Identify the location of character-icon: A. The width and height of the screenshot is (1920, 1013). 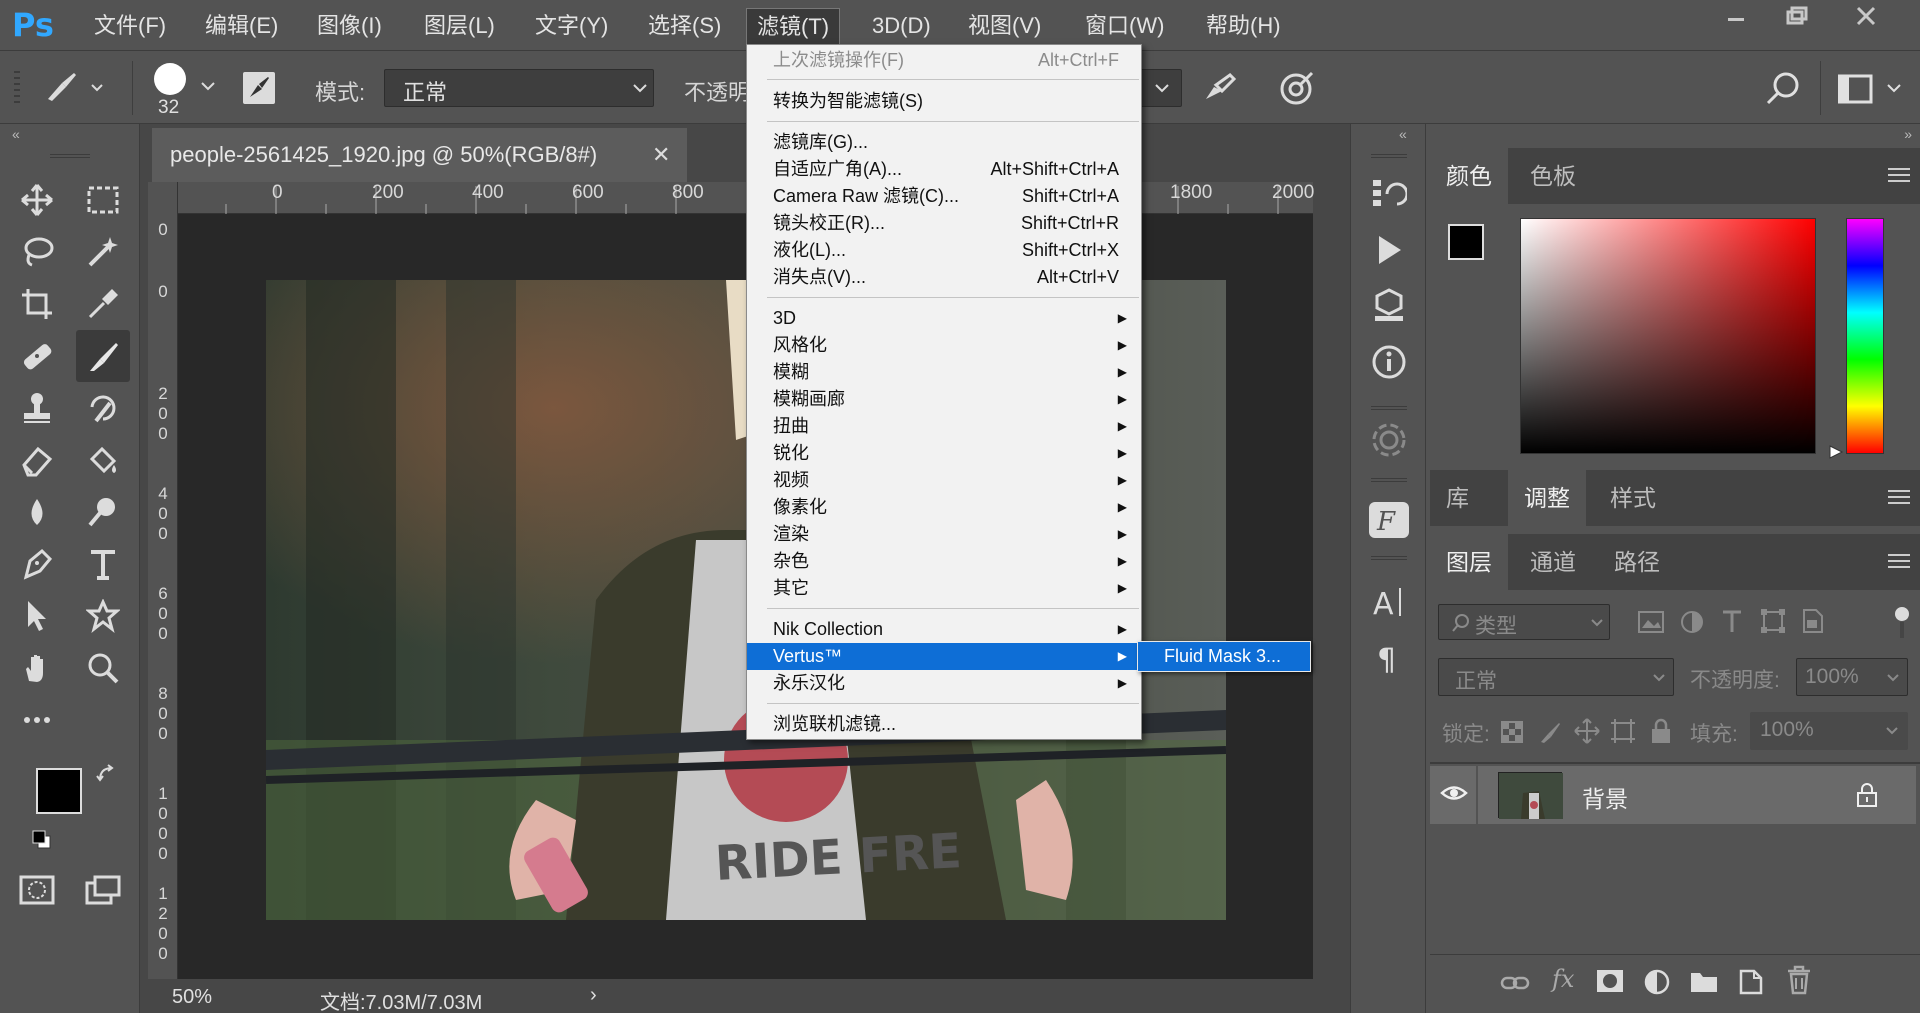
(1389, 602).